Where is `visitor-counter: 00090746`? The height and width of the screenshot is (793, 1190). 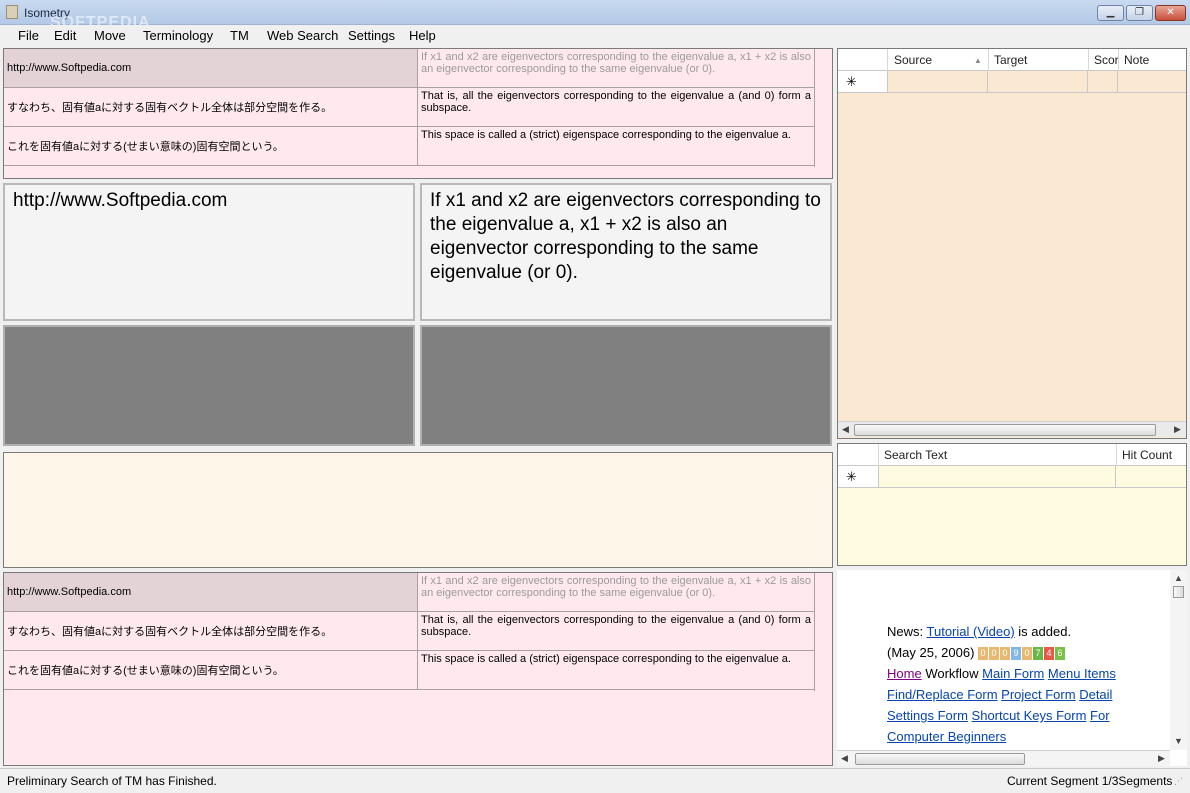 visitor-counter: 00090746 is located at coordinates (1022, 652).